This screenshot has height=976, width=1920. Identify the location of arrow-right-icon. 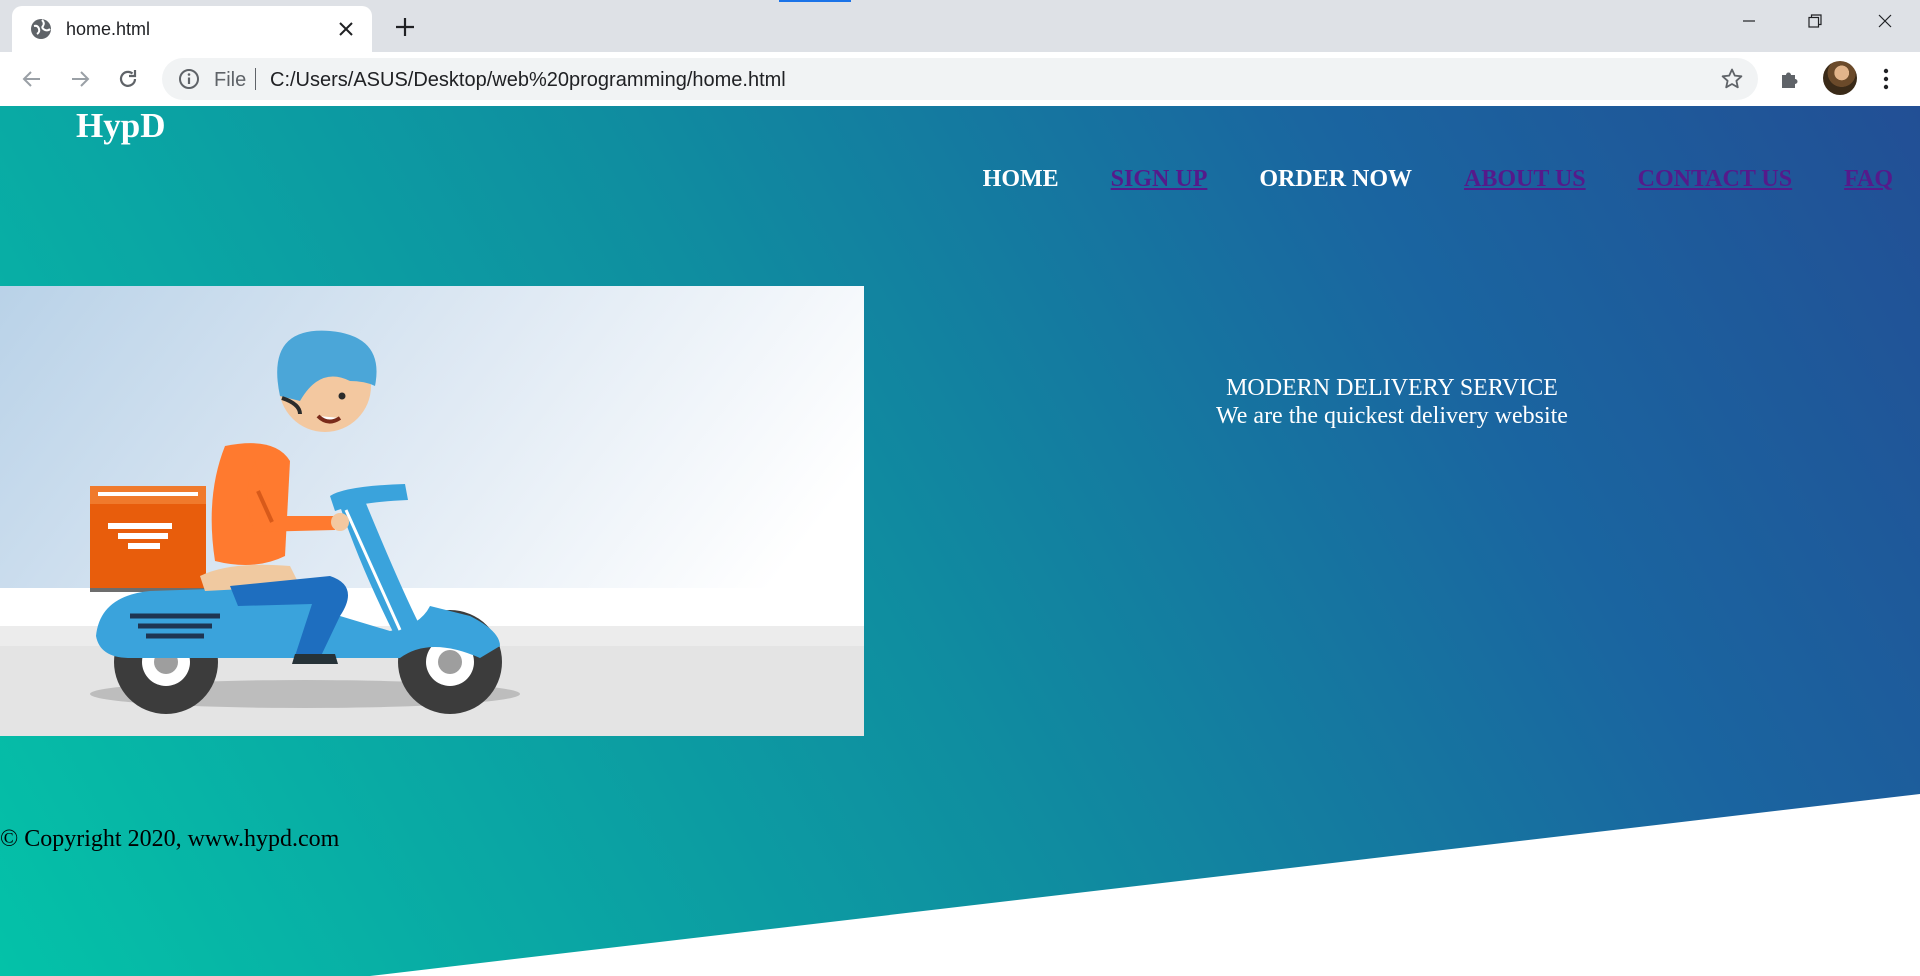
(81, 79).